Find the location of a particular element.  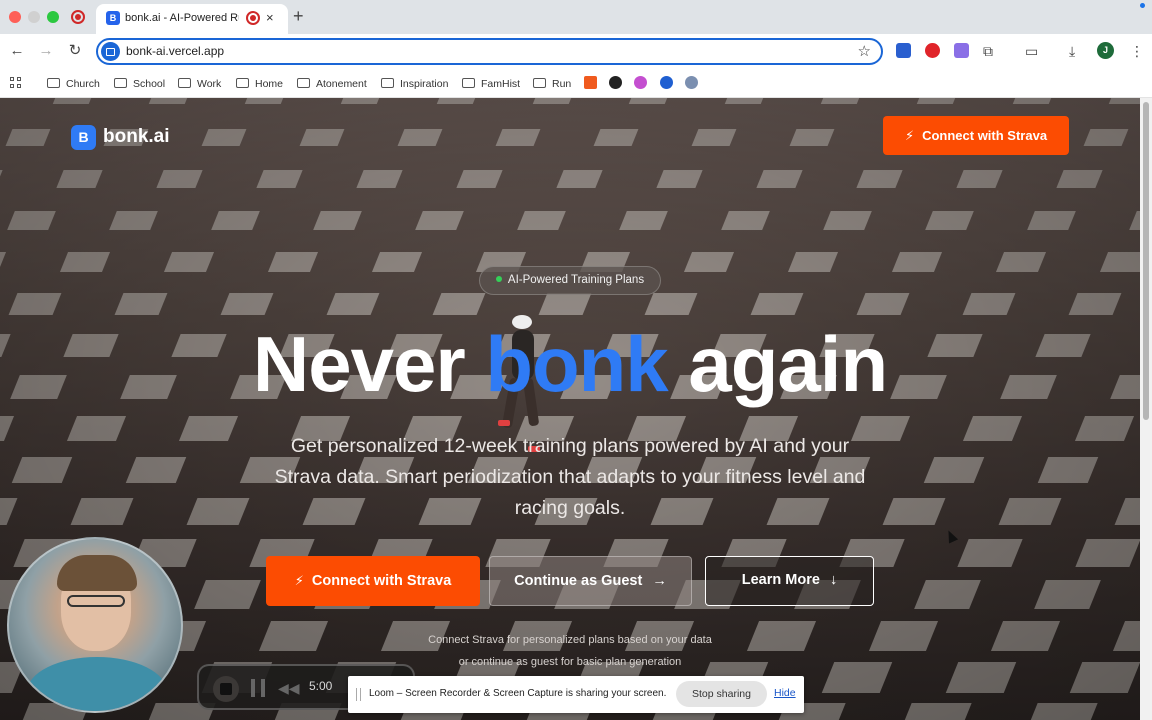

bookmark-famhist: FamHist is located at coordinates (491, 84).